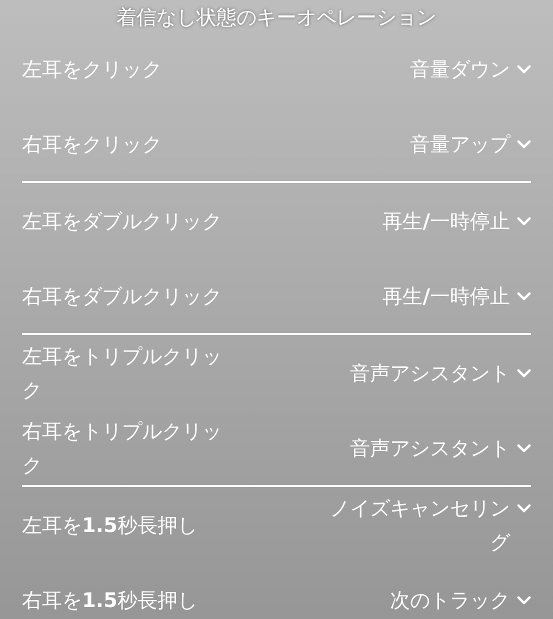 This screenshot has width=553, height=619. What do you see at coordinates (110, 525) in the screenshot?
I see `action-label: 左耳を1.5秒長押し` at bounding box center [110, 525].